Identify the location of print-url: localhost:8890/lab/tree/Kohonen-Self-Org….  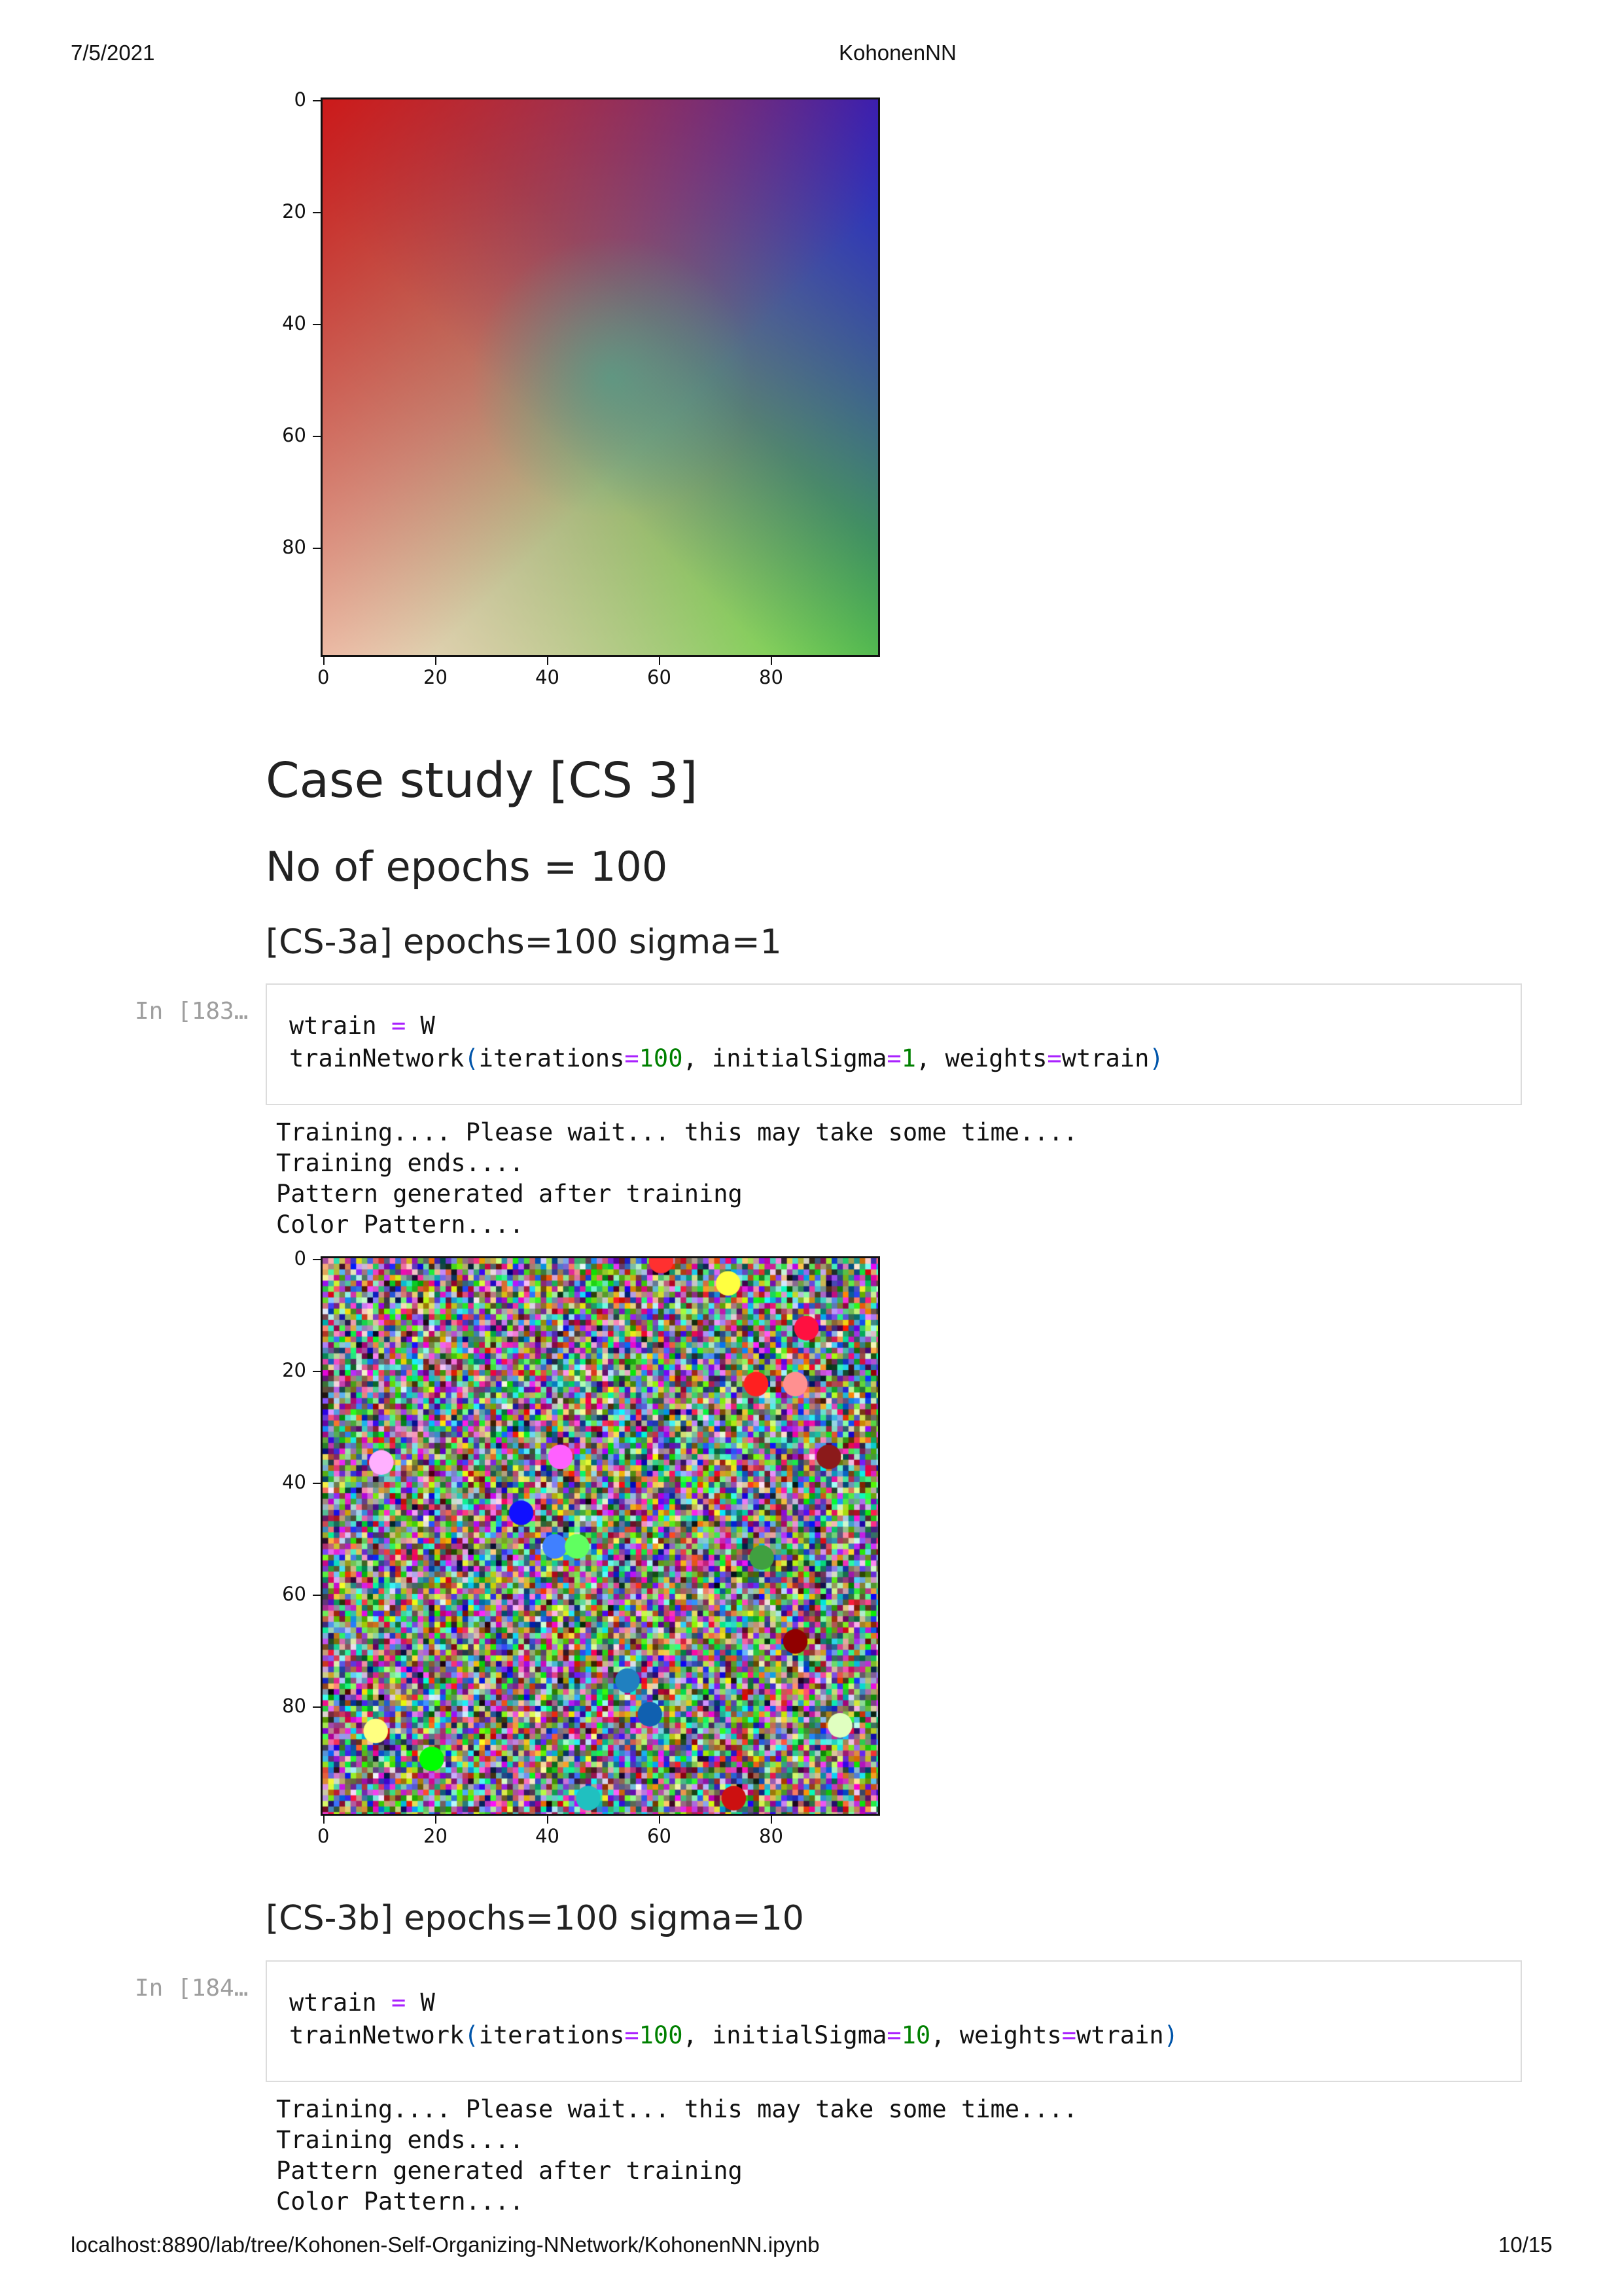
(446, 2245).